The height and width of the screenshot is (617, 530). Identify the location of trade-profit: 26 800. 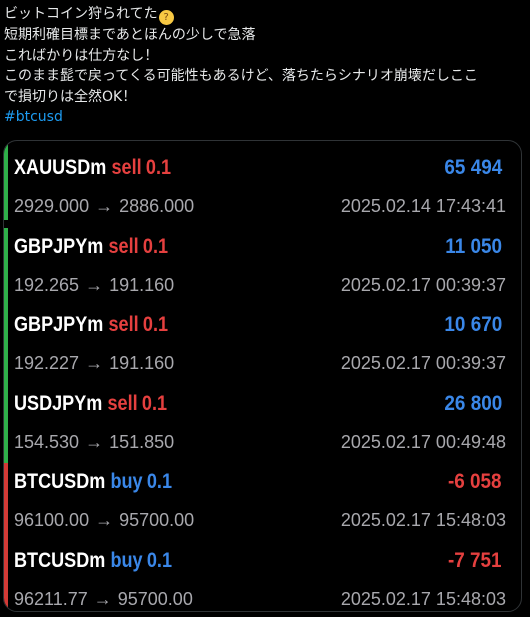
(473, 403).